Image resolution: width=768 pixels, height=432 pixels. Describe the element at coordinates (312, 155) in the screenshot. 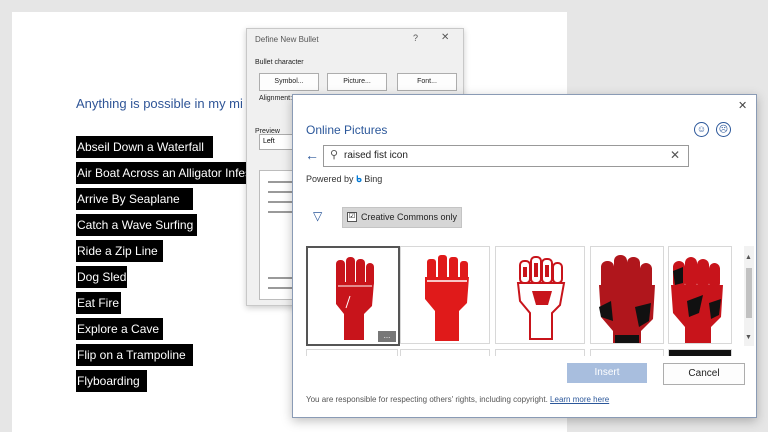

I see `arrow-left-icon: ←` at that location.